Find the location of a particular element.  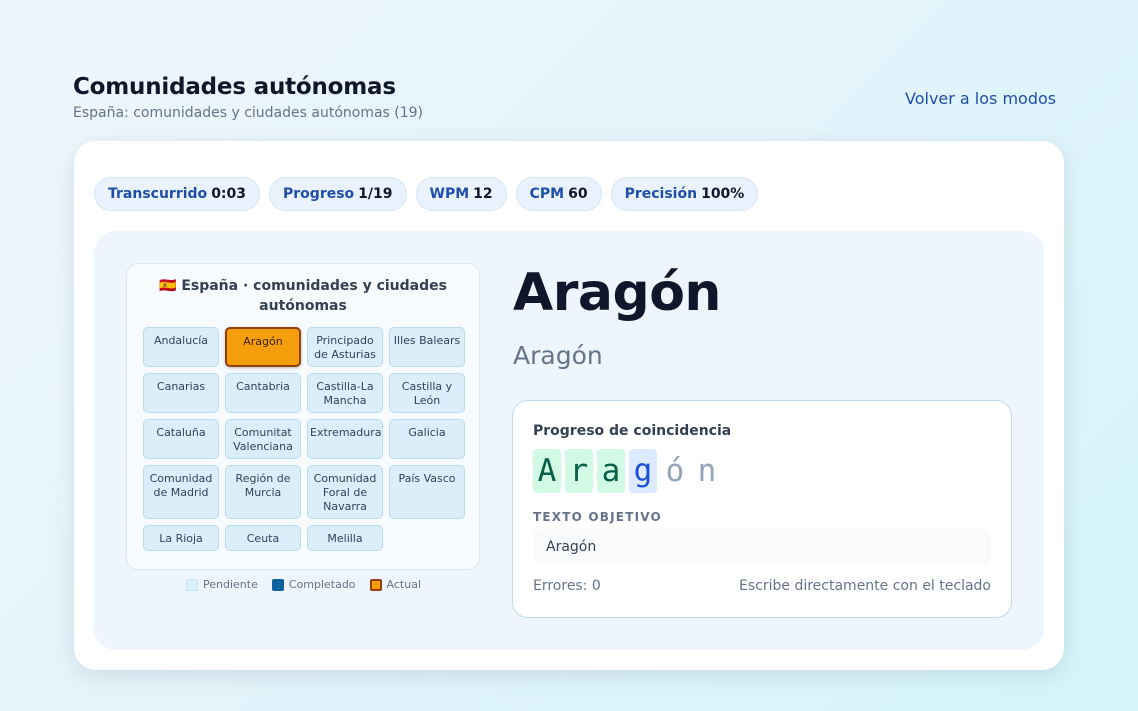

region-tile: Comunidad de Madrid is located at coordinates (181, 492).